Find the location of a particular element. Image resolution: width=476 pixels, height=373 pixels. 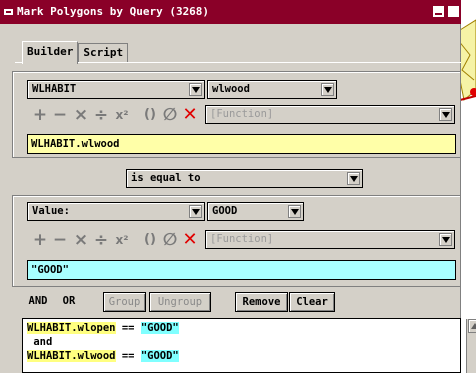

title-bar: Mark Polygons by Query (3268) is located at coordinates (230, 12).